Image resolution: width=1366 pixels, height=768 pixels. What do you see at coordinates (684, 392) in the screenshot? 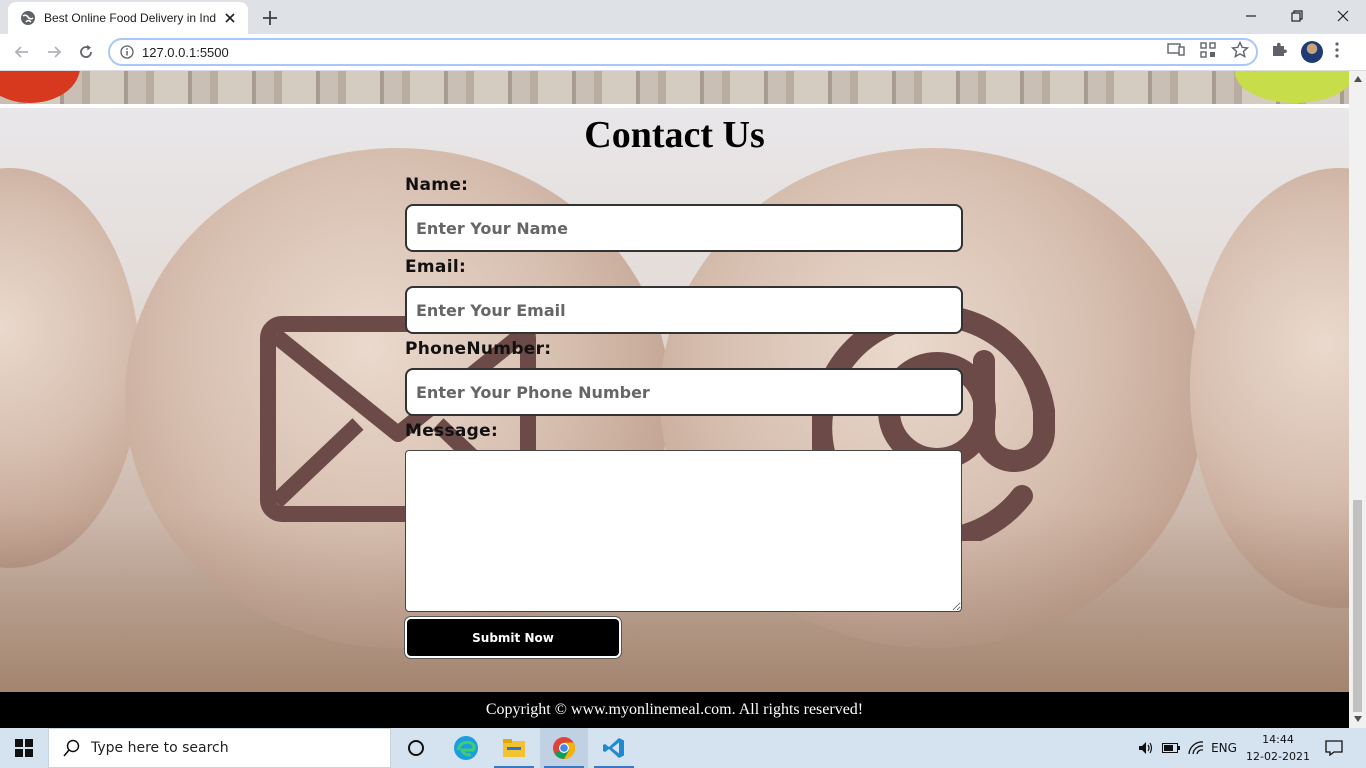
I see `phone-input` at bounding box center [684, 392].